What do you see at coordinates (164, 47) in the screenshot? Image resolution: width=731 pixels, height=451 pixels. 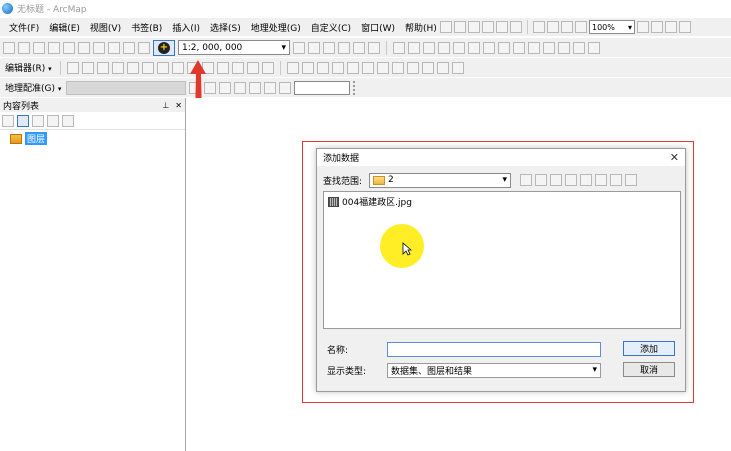 I see `add-data-button: +` at bounding box center [164, 47].